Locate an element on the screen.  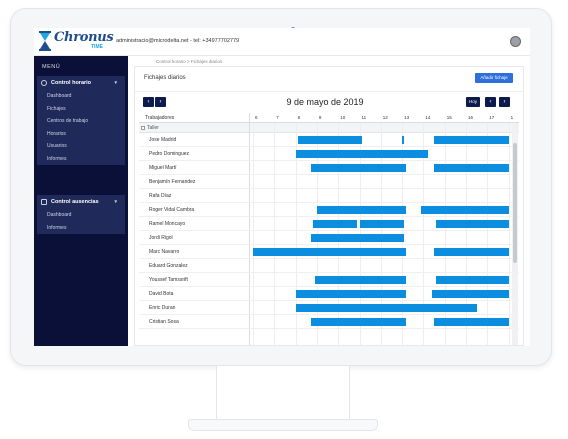
hour-label: 13 is located at coordinates (407, 117).